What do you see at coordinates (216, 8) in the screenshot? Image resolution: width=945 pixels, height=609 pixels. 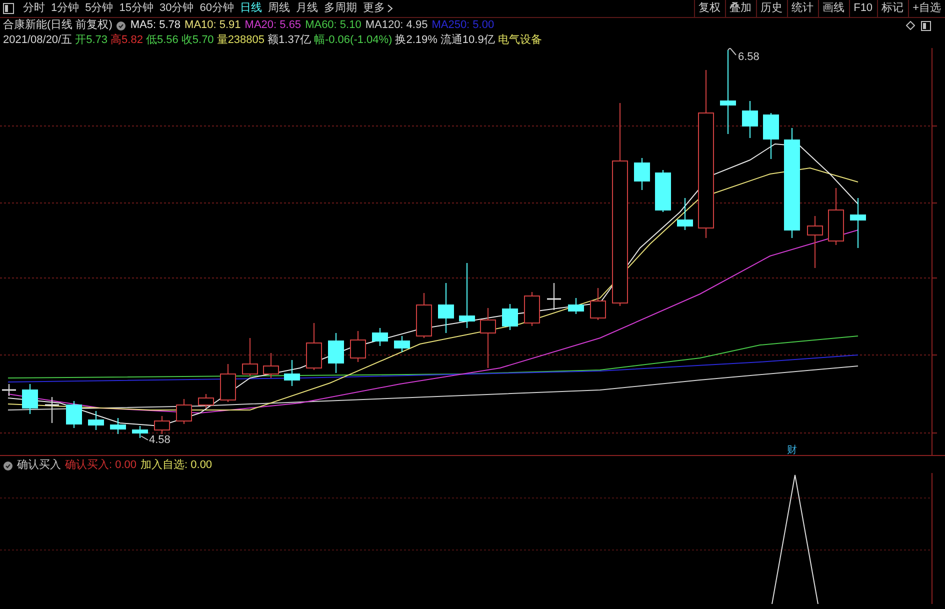 I see `period-tab: 60分钟` at bounding box center [216, 8].